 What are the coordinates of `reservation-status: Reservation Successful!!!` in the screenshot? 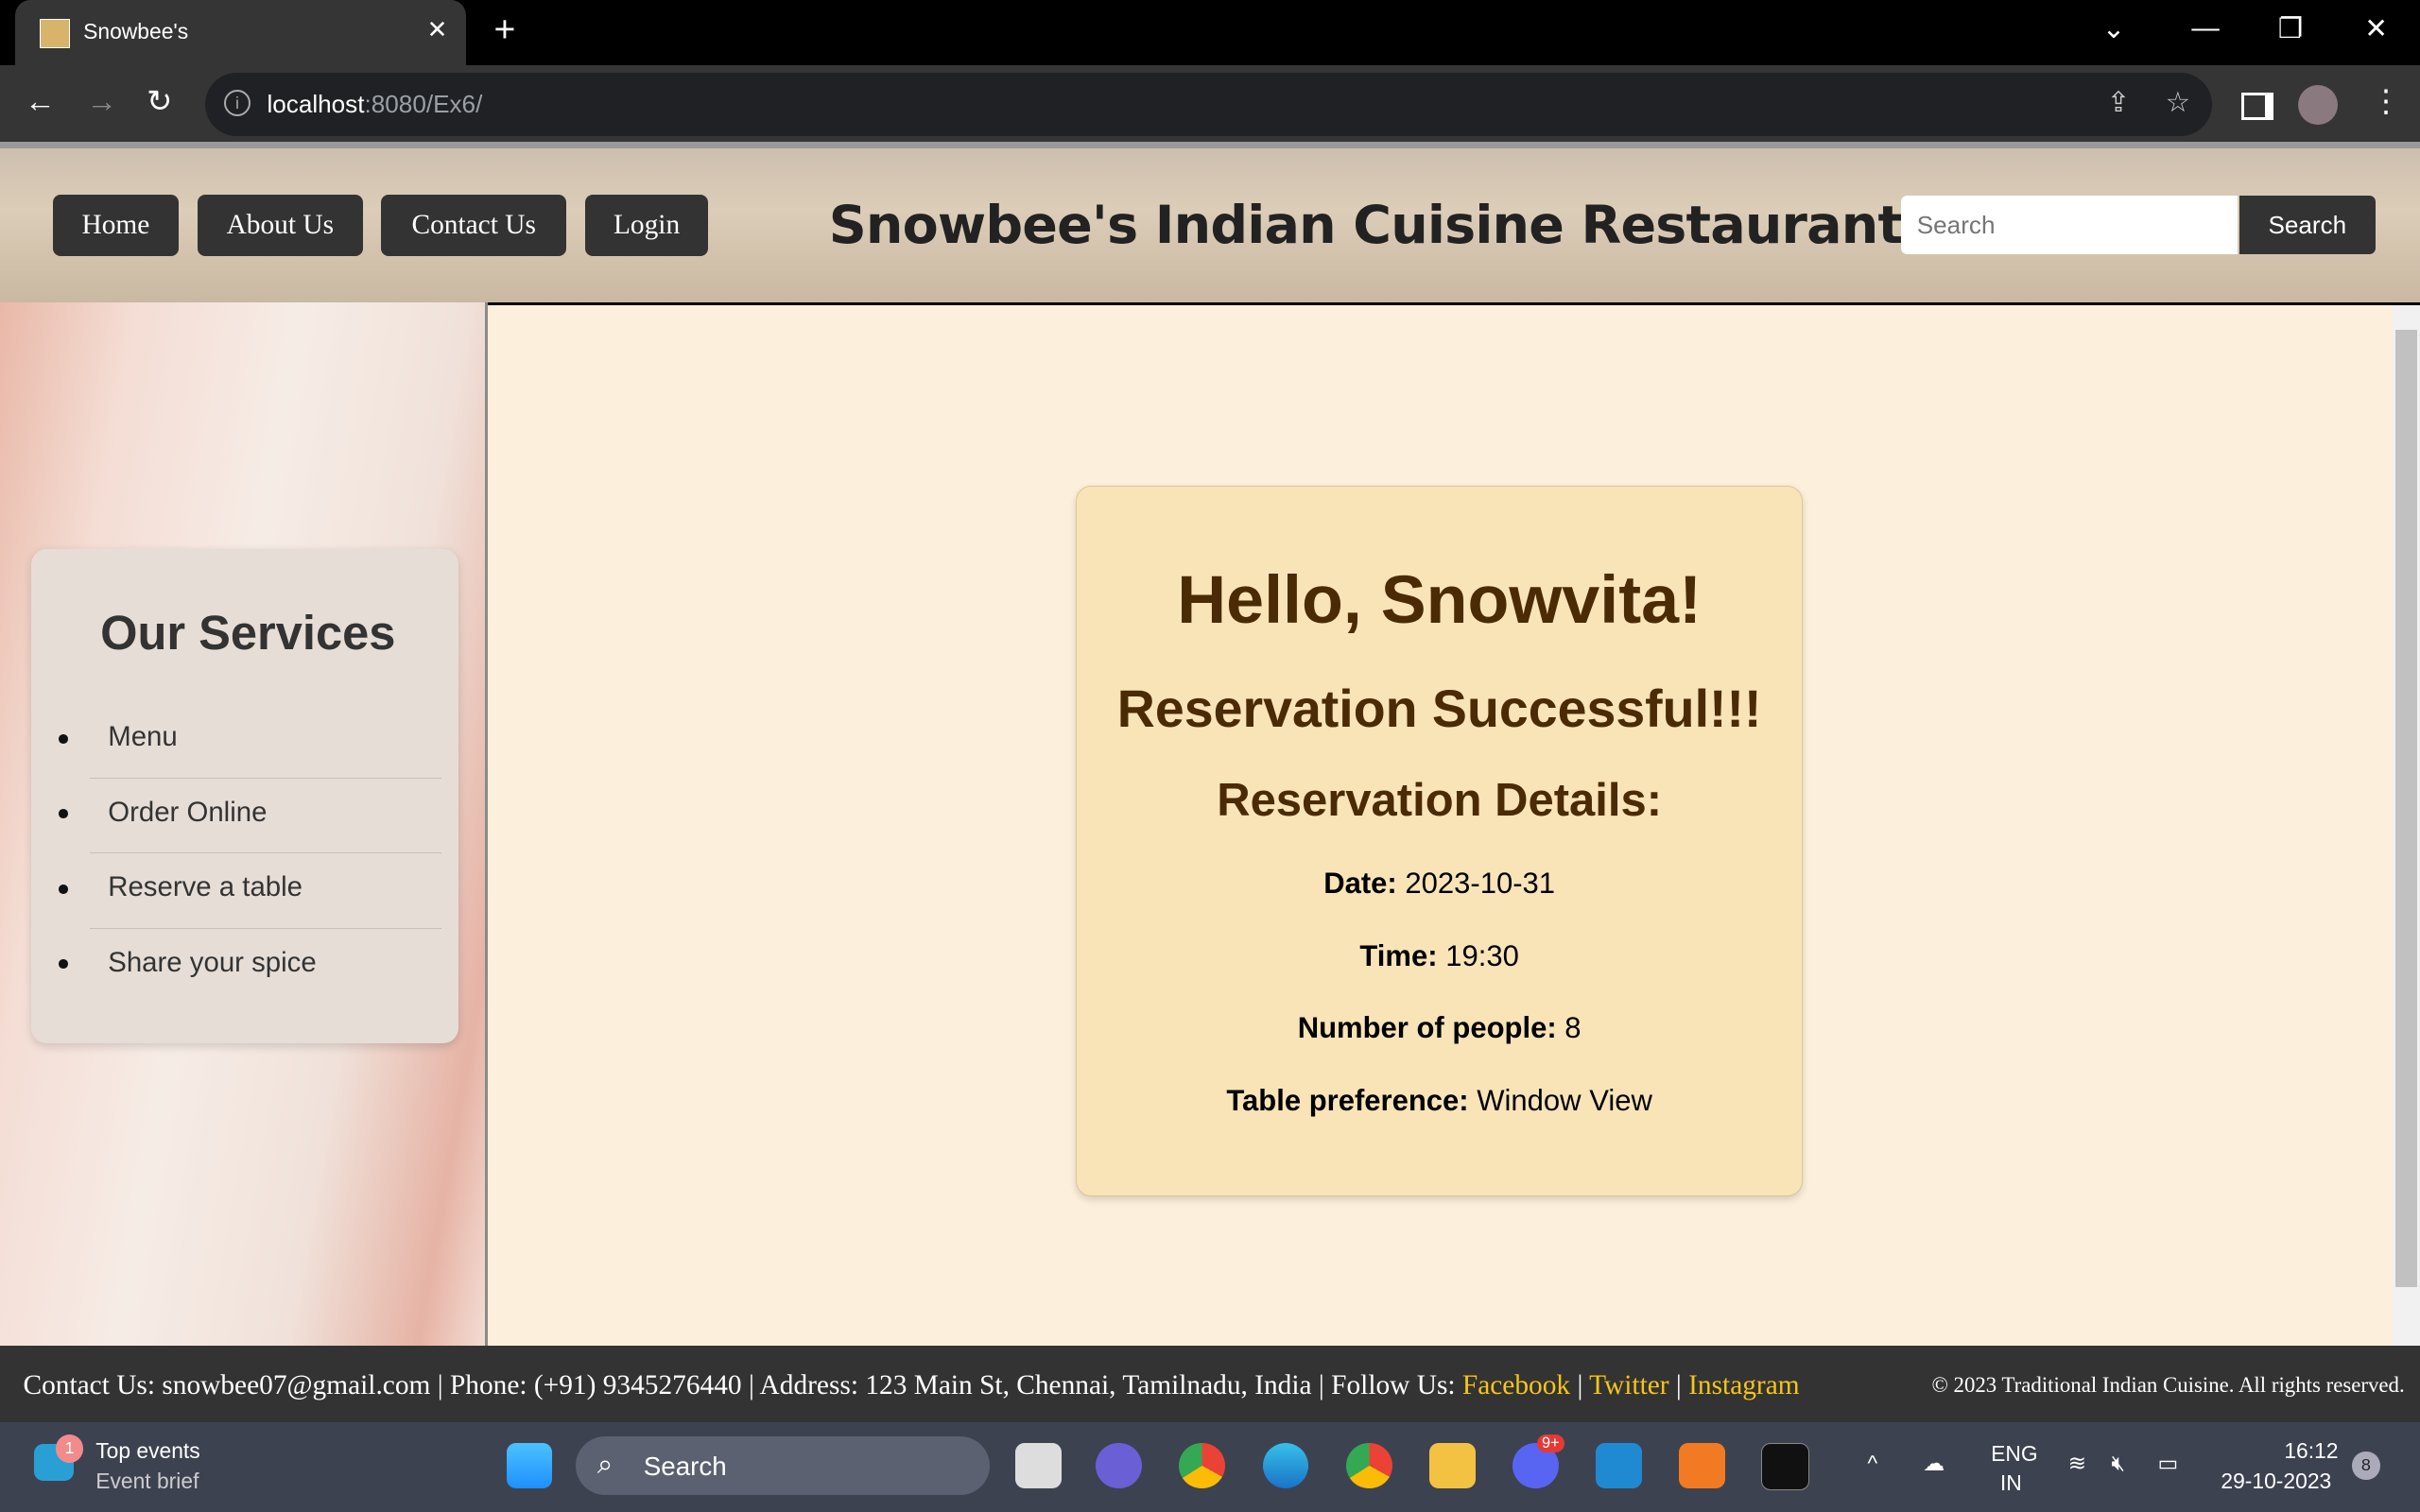 It's located at (1439, 708).